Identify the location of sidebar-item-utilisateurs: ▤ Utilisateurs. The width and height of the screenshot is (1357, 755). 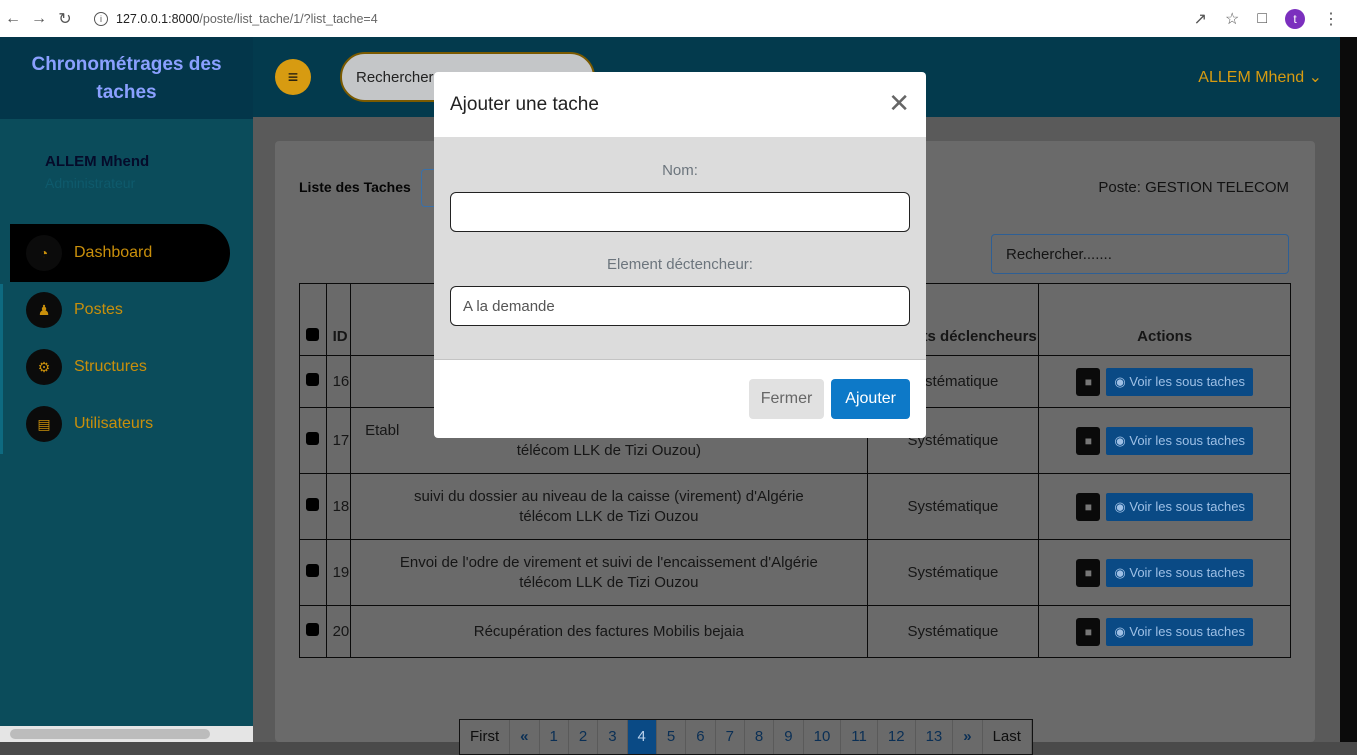
(120, 424).